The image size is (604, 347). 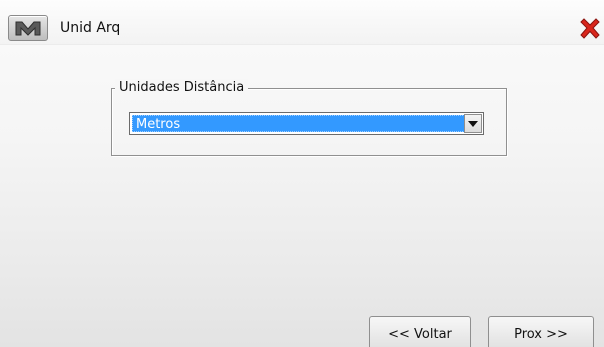 I want to click on distance-units-legend: Unidades Distância, so click(x=182, y=87).